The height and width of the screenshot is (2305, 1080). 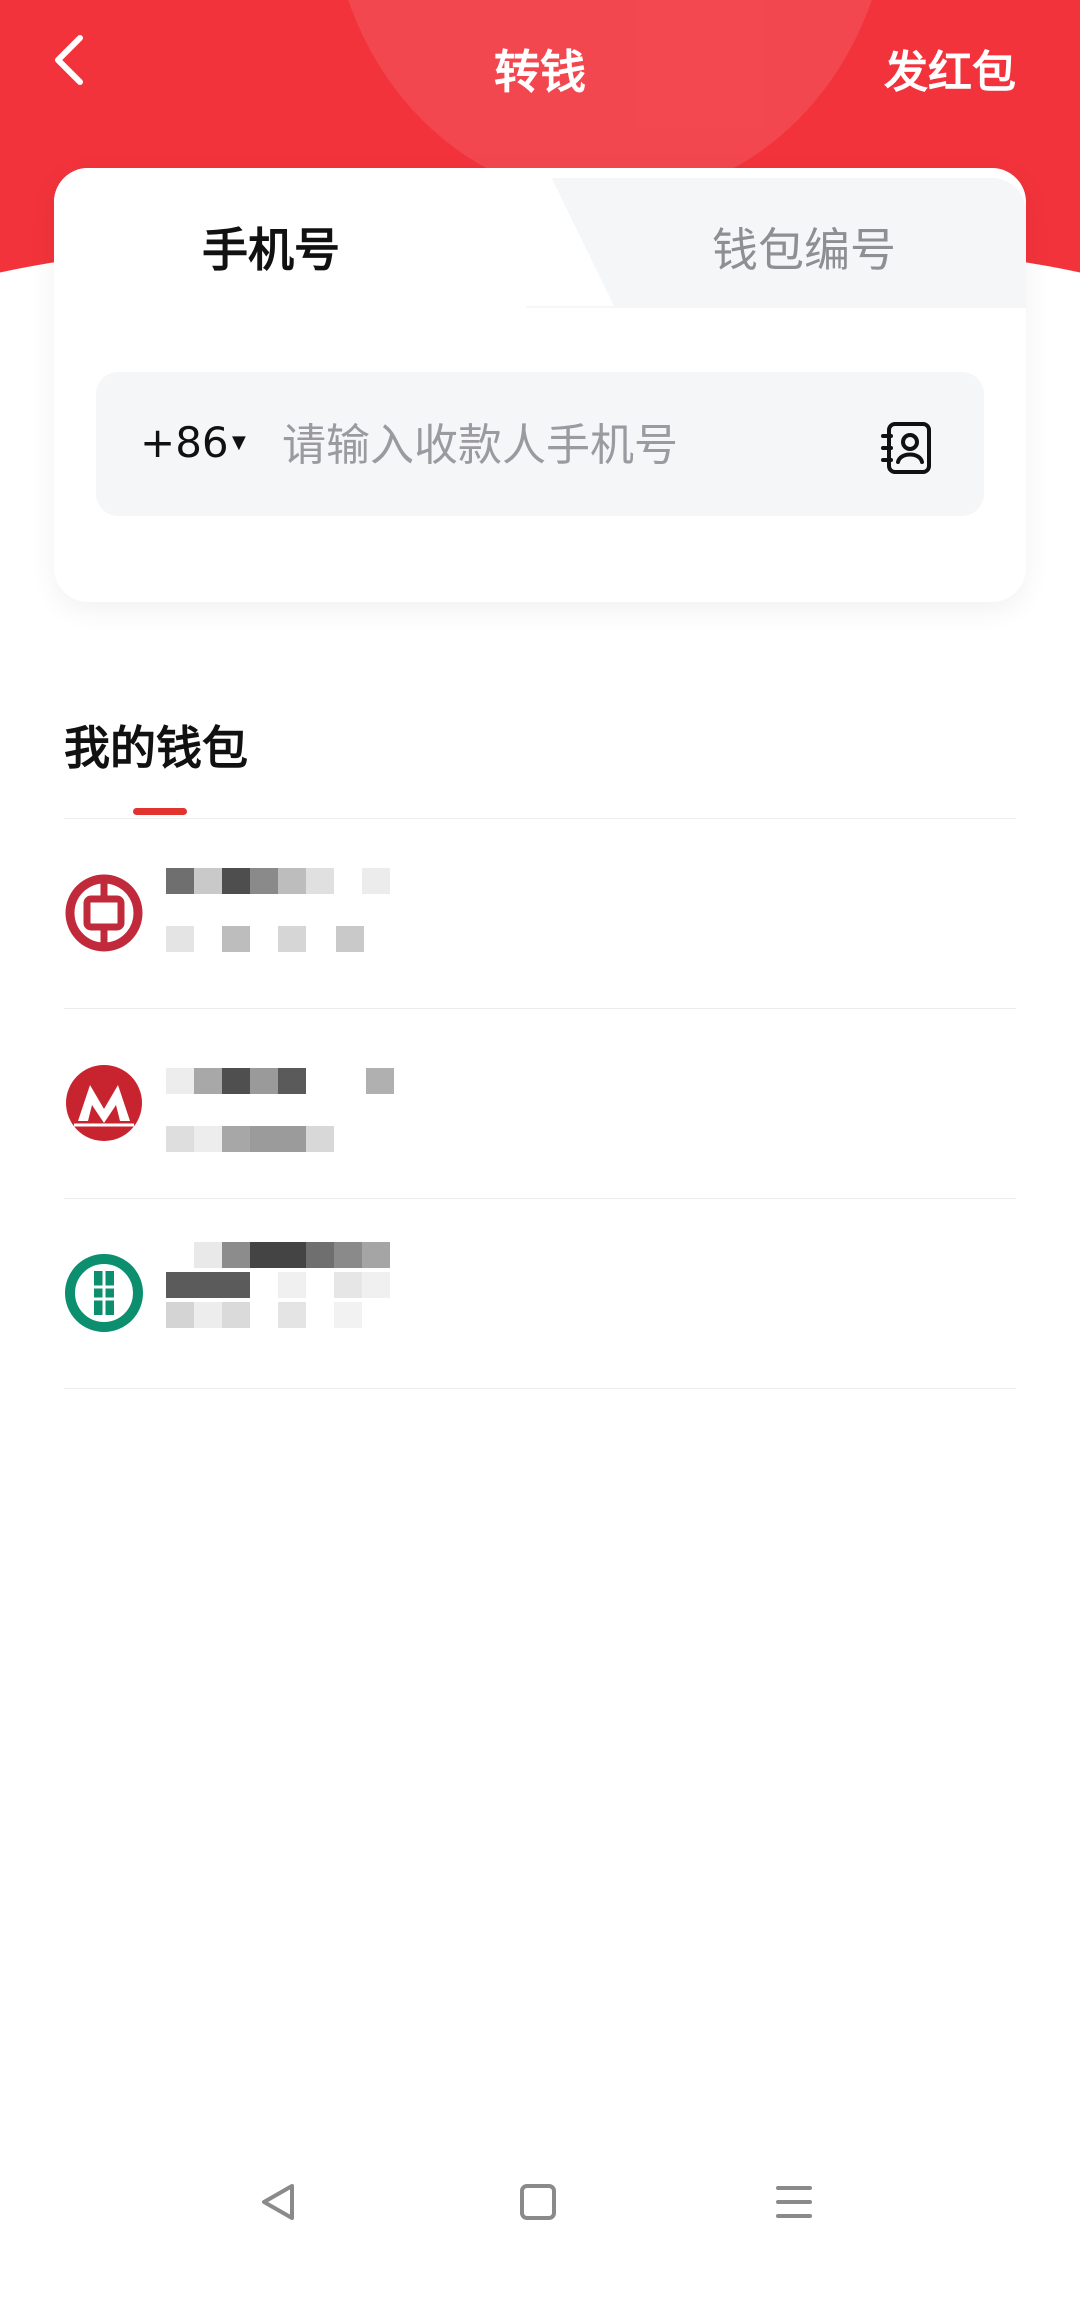 What do you see at coordinates (184, 442) in the screenshot?
I see `country-code-selector: +86` at bounding box center [184, 442].